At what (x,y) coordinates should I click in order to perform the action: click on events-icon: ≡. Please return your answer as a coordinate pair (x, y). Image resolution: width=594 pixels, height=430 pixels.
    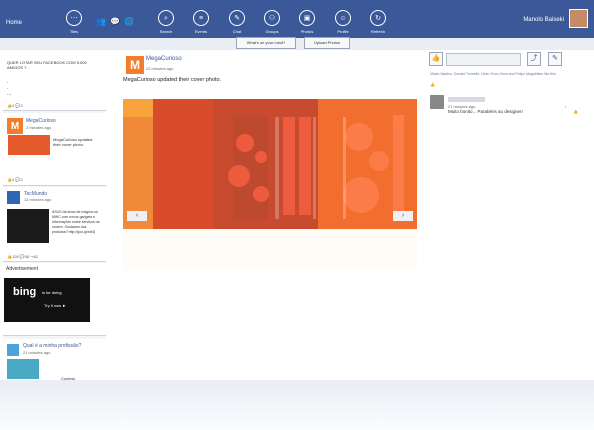
    Looking at the image, I should click on (201, 18).